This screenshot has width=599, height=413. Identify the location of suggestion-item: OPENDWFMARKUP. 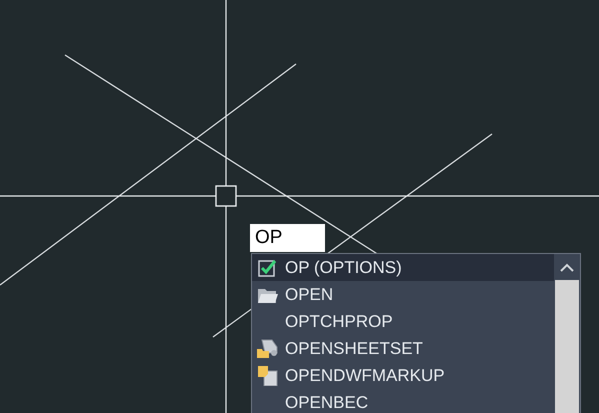
(403, 375).